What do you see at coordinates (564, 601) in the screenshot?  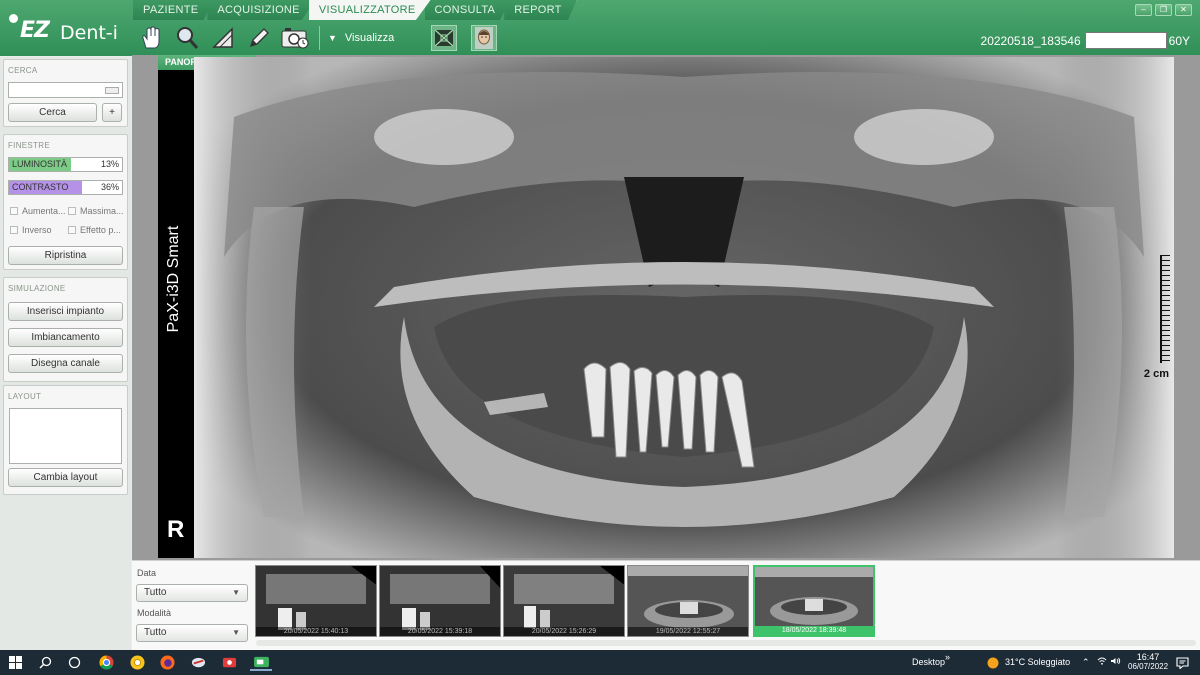 I see `thumbnail-intraoral: 20/05/2022 15:26:29` at bounding box center [564, 601].